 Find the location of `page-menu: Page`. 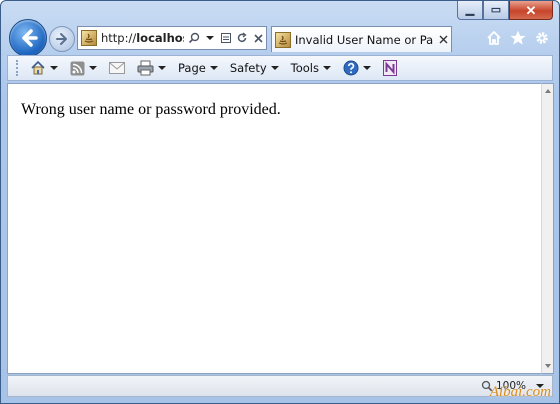

page-menu: Page is located at coordinates (198, 68).